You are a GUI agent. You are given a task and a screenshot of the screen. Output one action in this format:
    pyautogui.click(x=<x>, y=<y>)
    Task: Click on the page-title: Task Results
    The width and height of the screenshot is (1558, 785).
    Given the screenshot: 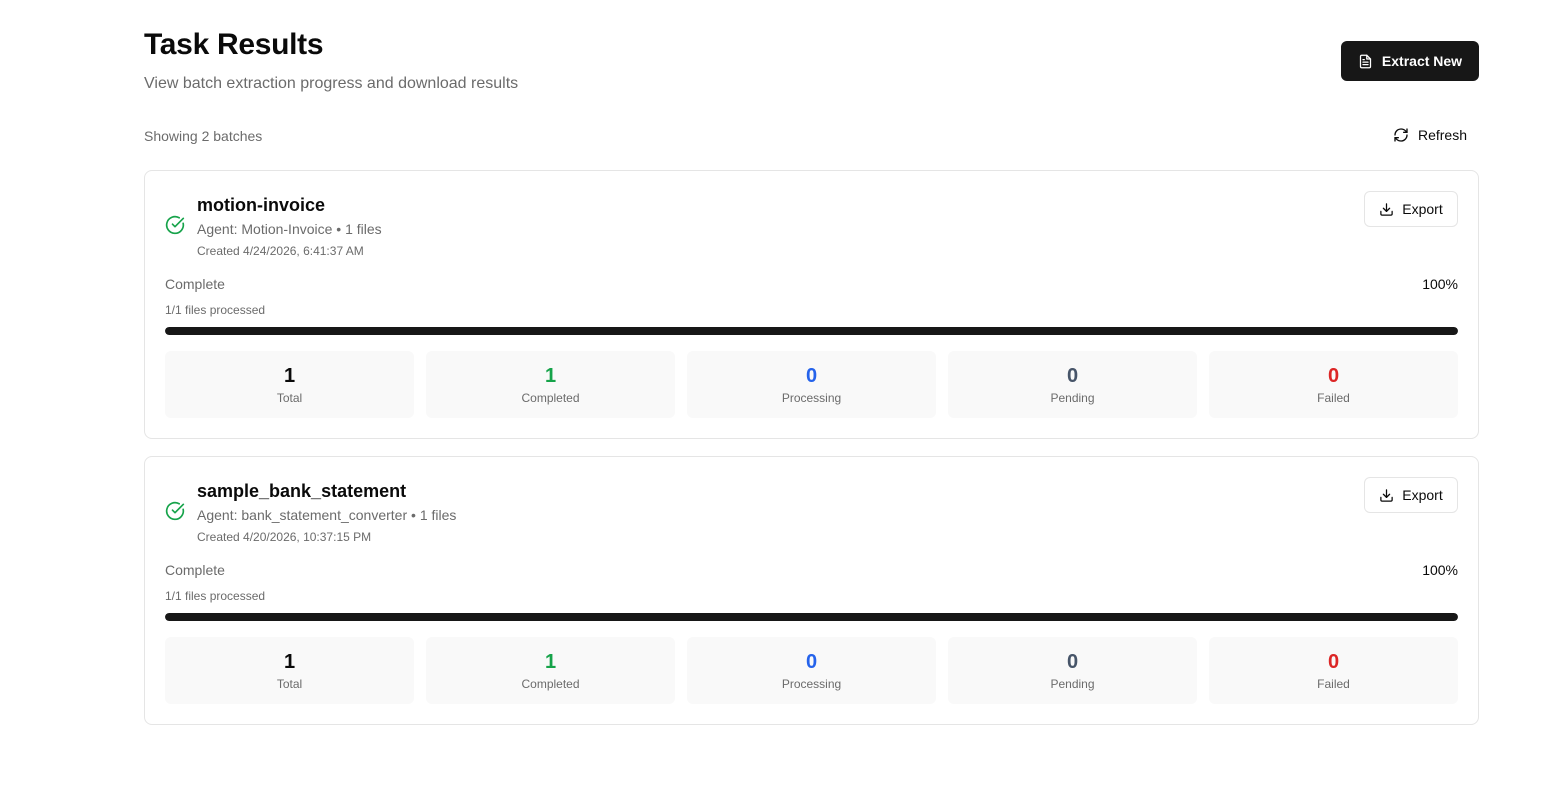 What is the action you would take?
    pyautogui.click(x=234, y=44)
    